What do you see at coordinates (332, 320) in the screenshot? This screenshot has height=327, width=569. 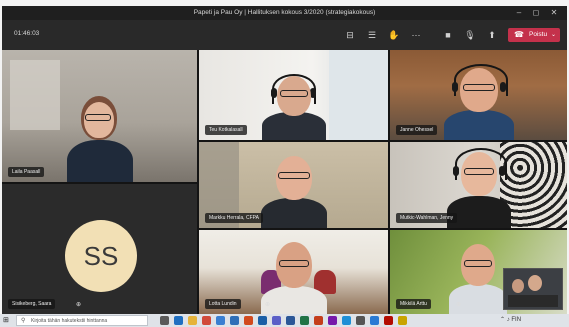 I see `onenote-icon` at bounding box center [332, 320].